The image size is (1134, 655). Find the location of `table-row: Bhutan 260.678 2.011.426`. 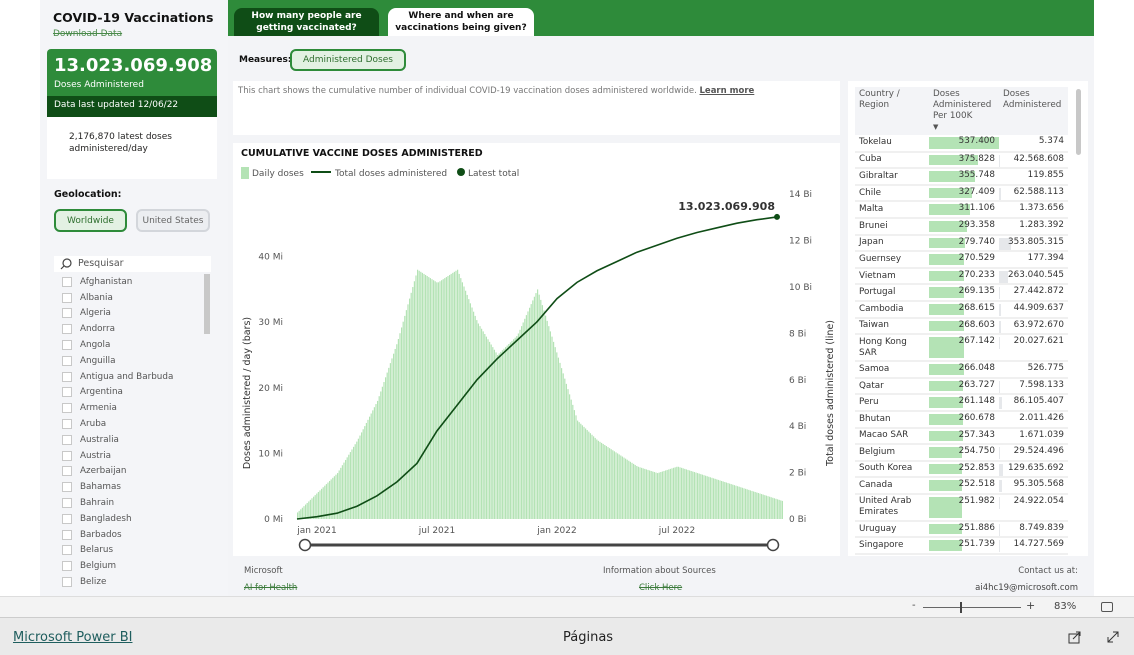

table-row: Bhutan 260.678 2.011.426 is located at coordinates (961, 419).